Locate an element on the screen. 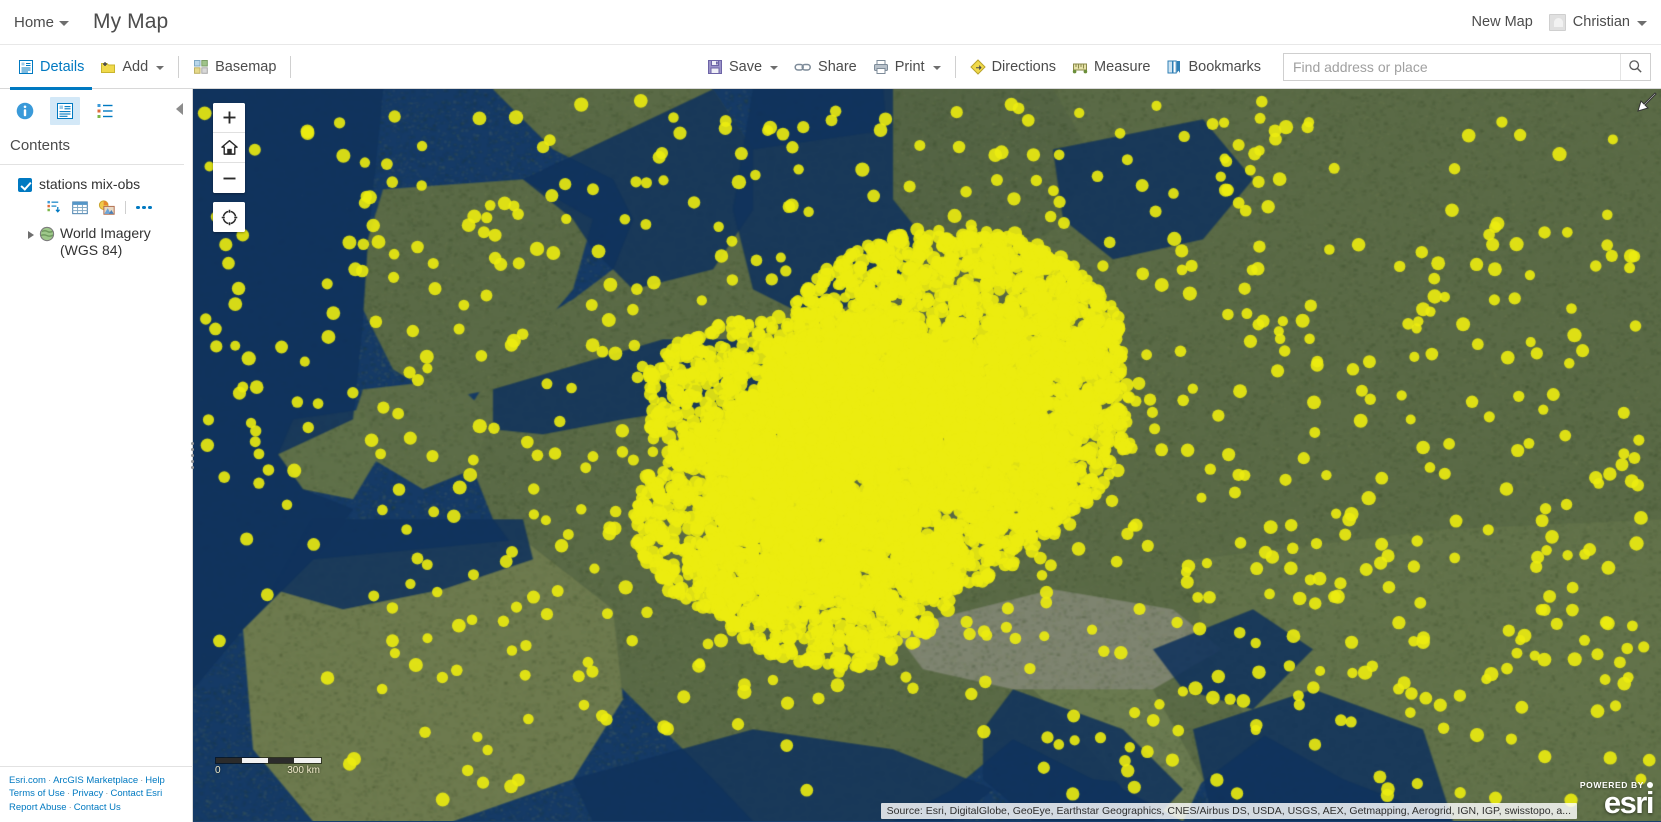 The width and height of the screenshot is (1661, 822). basemap-button: Basemap is located at coordinates (234, 67).